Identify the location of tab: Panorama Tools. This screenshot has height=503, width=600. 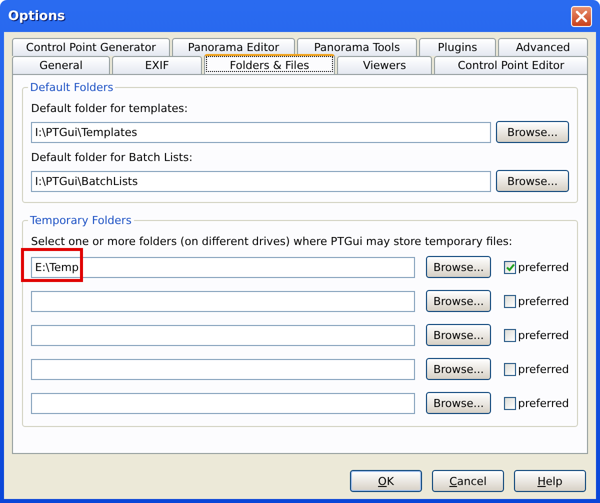
(357, 47).